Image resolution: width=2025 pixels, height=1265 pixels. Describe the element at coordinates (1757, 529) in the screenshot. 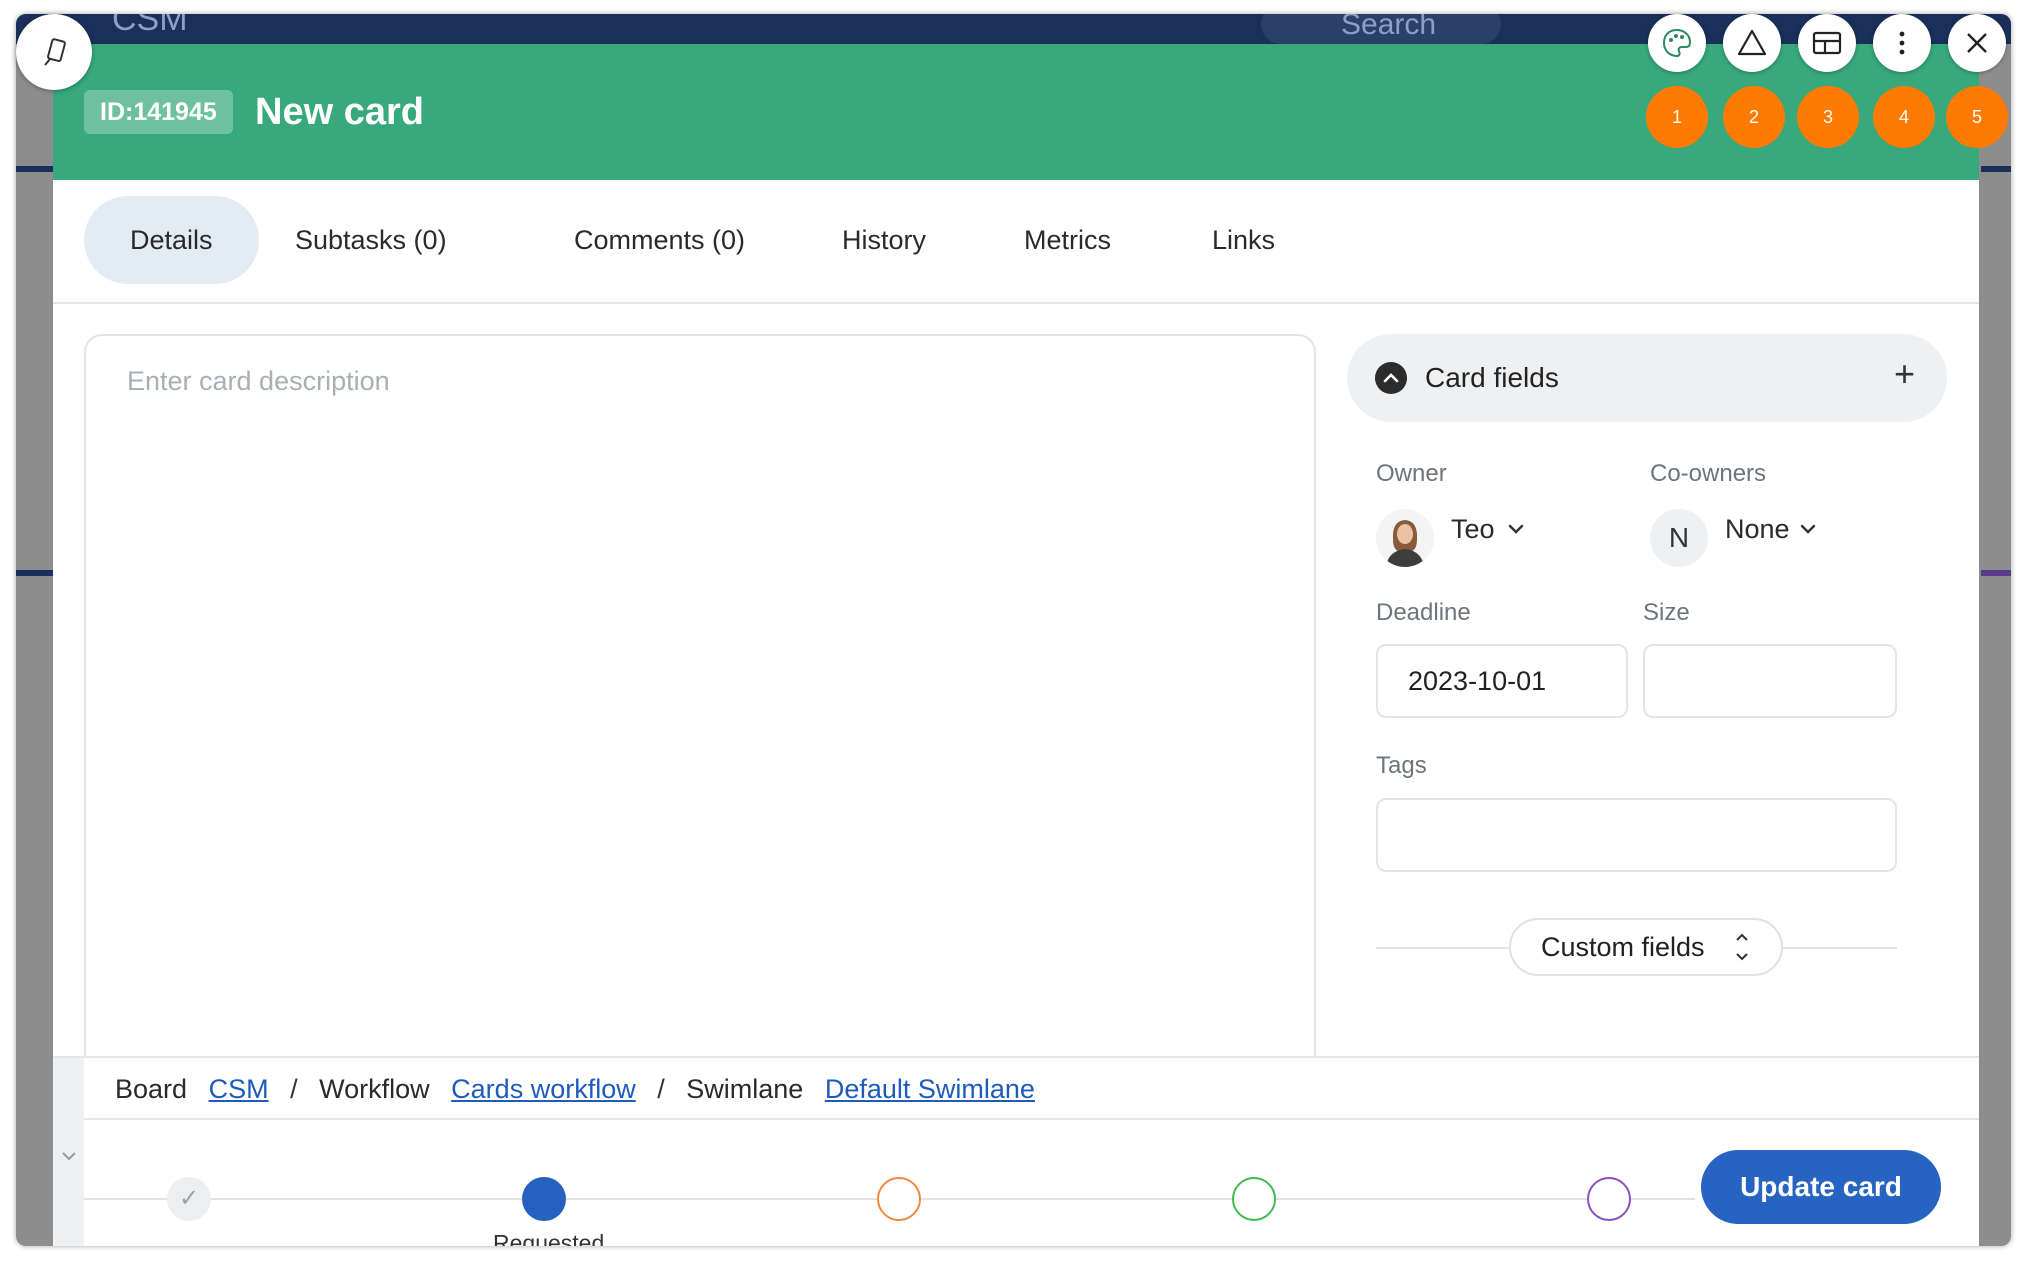

I see `coowners-value: None` at that location.